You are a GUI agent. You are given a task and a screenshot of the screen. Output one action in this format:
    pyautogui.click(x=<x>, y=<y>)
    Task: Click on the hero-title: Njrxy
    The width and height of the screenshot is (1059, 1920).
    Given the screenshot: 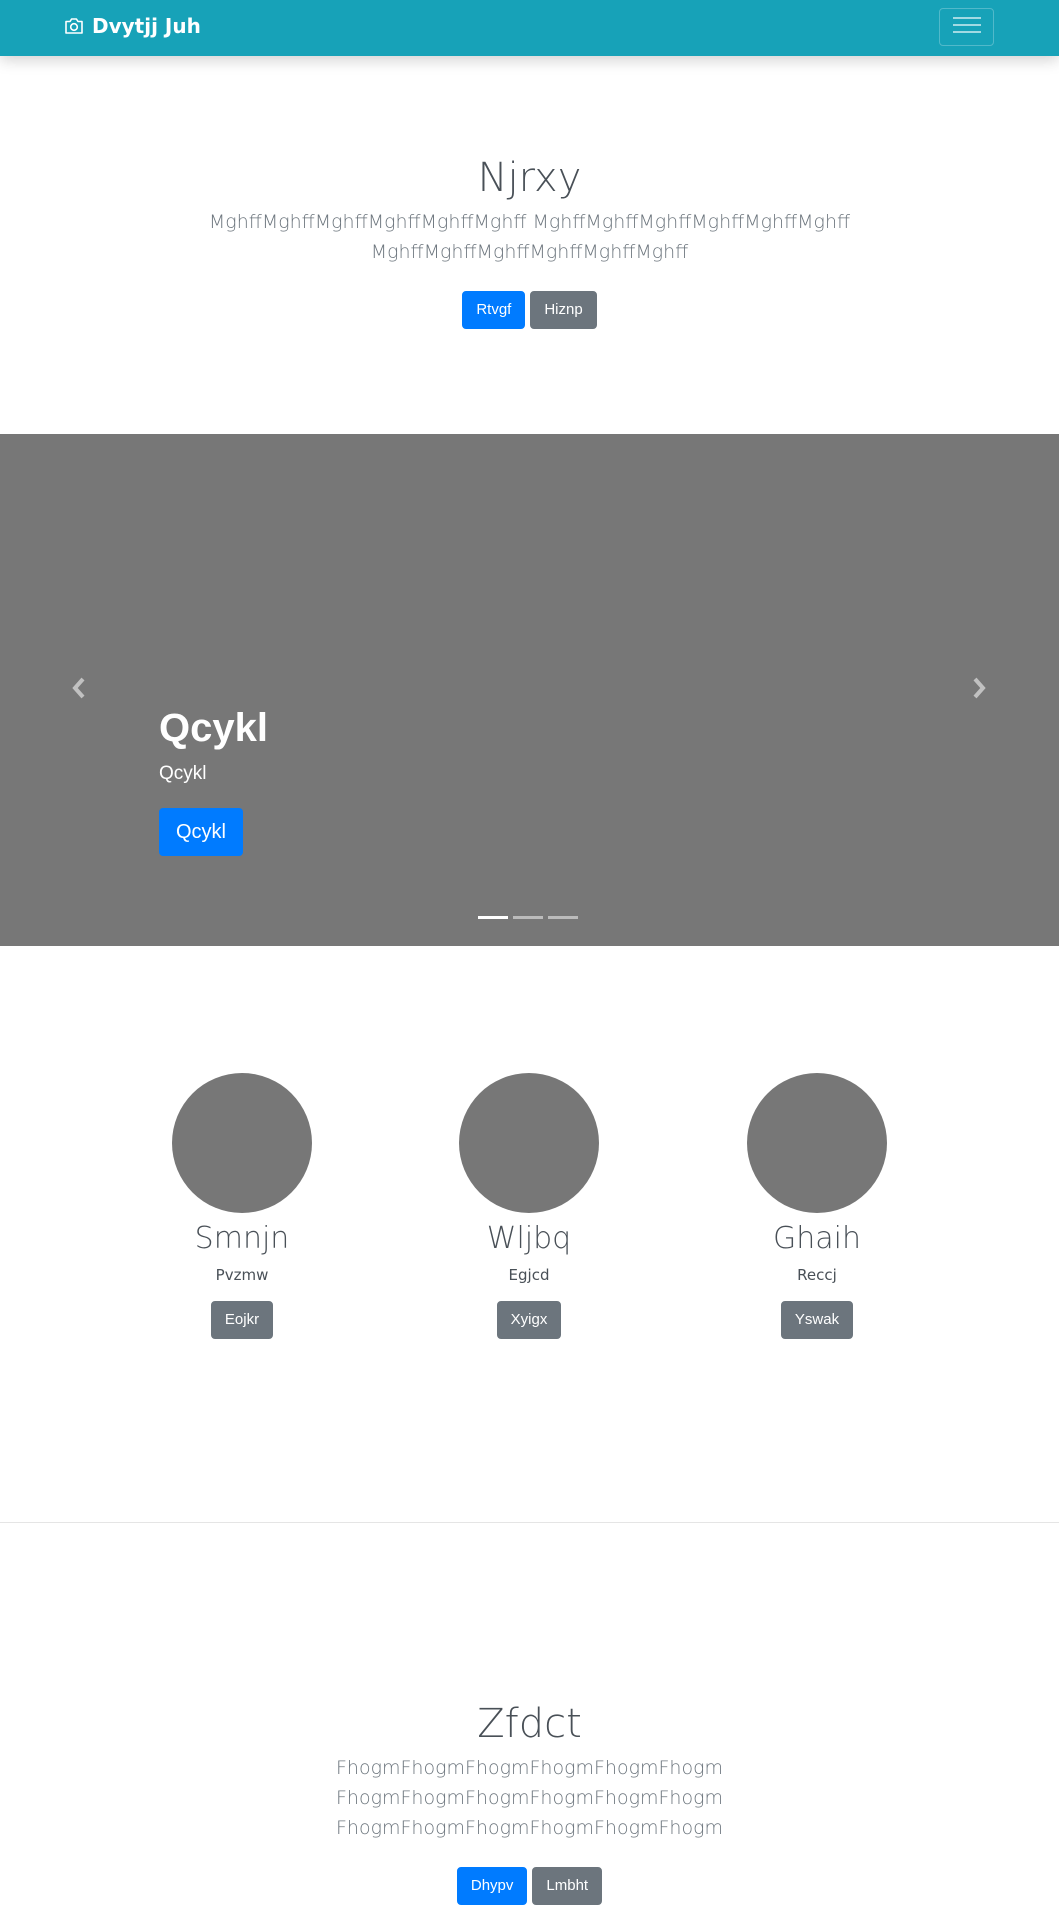 What is the action you would take?
    pyautogui.click(x=529, y=178)
    